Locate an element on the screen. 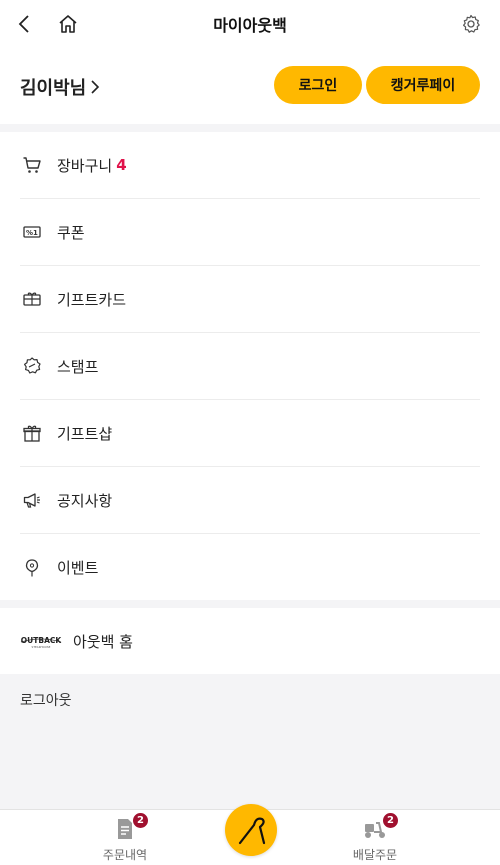 The image size is (500, 865). receipt-icon: 2 is located at coordinates (130, 827).